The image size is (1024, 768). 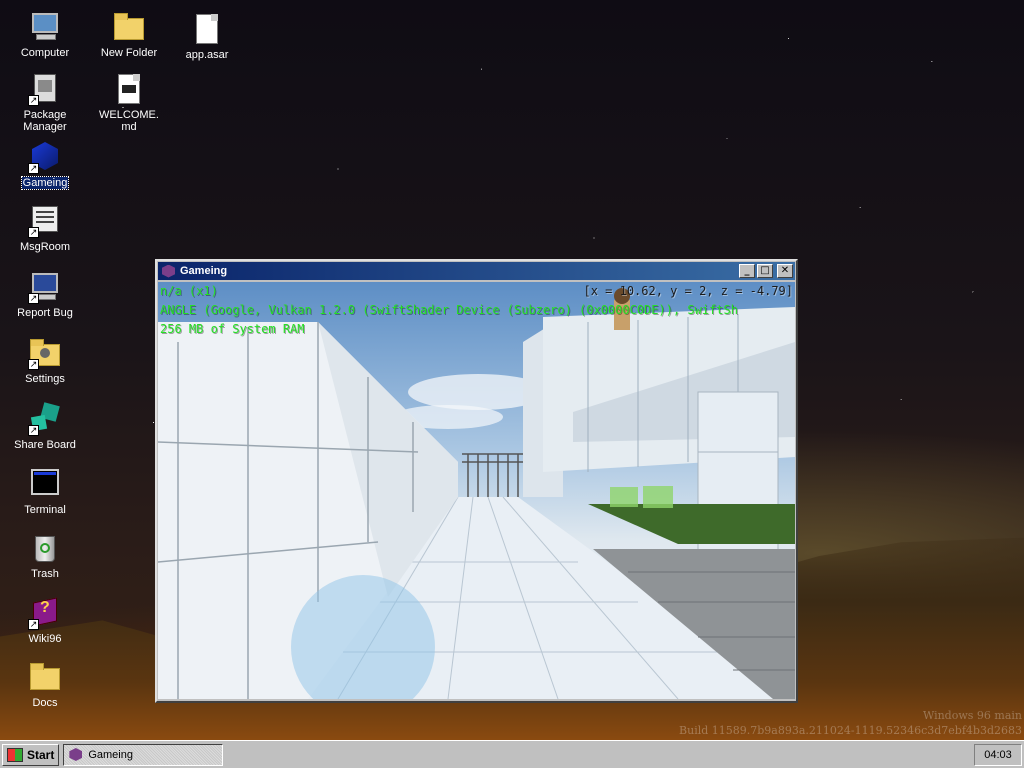 What do you see at coordinates (143, 754) in the screenshot?
I see `taskbar-item-gameing: Gameing` at bounding box center [143, 754].